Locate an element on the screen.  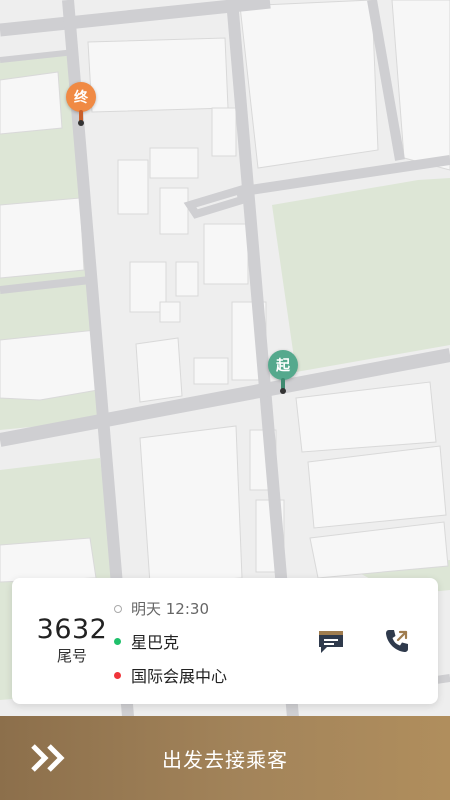
origin-address: 星巴克 is located at coordinates (155, 642).